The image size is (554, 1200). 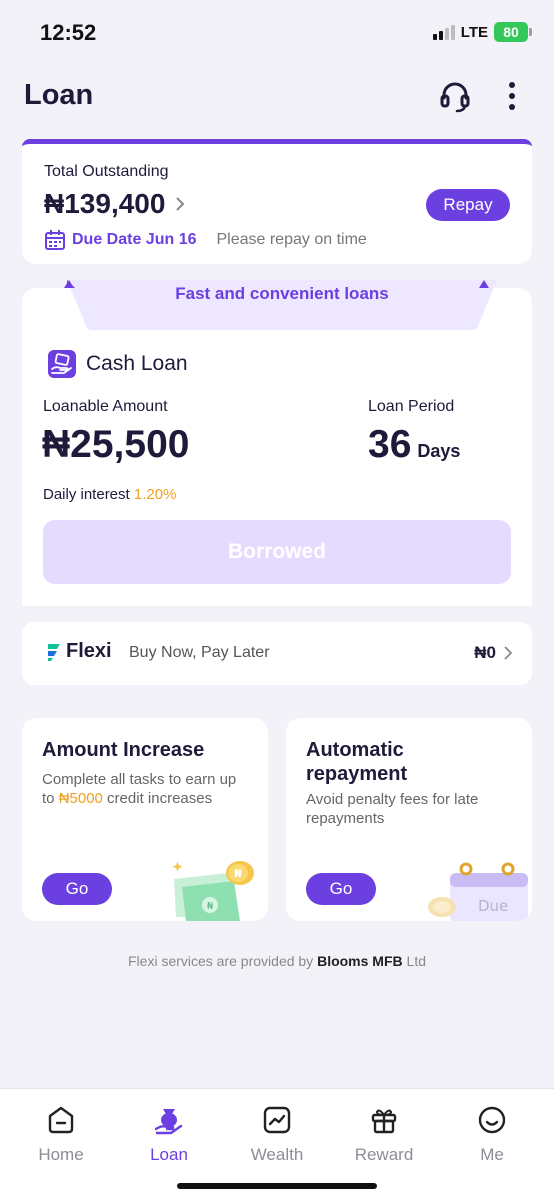 What do you see at coordinates (512, 96) in the screenshot?
I see `more-icon` at bounding box center [512, 96].